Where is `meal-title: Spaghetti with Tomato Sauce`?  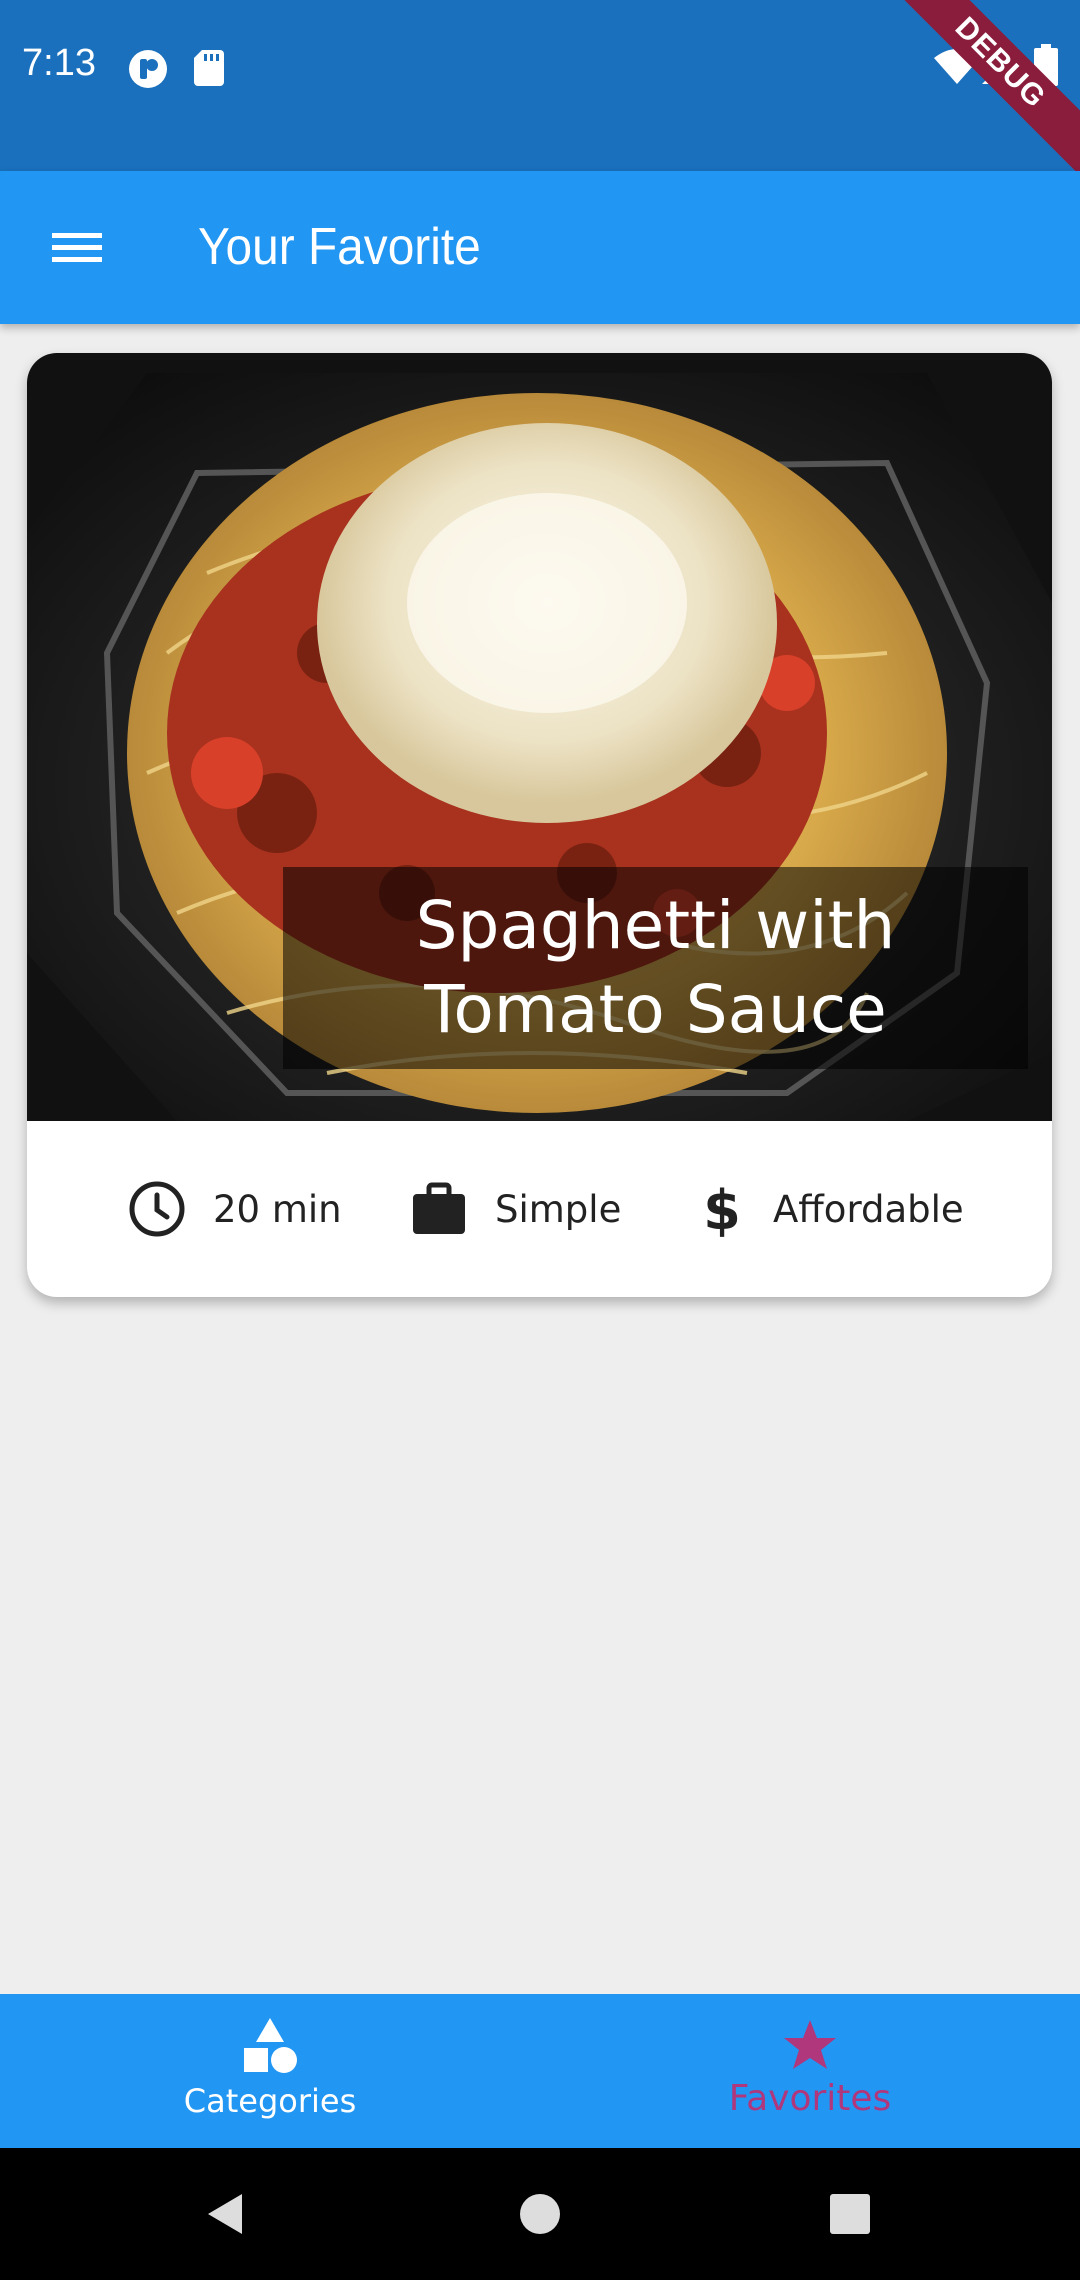 meal-title: Spaghetti with Tomato Sauce is located at coordinates (655, 967).